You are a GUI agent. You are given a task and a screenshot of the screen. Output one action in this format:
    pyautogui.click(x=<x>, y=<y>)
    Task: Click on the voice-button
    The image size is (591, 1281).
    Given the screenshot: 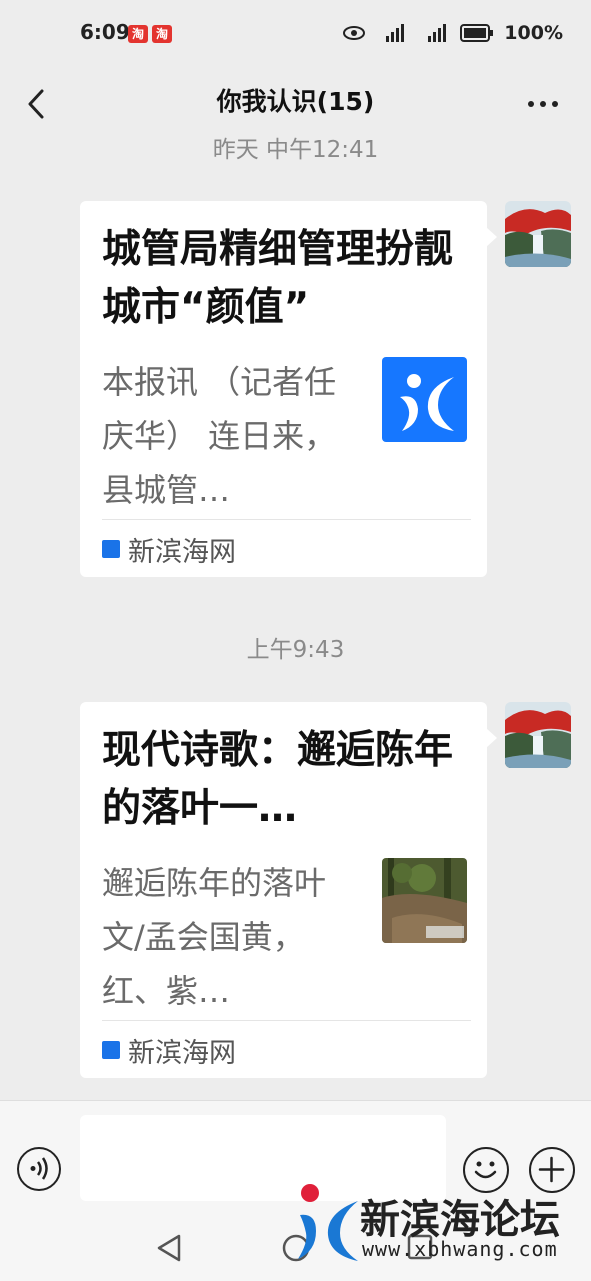 What is the action you would take?
    pyautogui.click(x=39, y=1169)
    